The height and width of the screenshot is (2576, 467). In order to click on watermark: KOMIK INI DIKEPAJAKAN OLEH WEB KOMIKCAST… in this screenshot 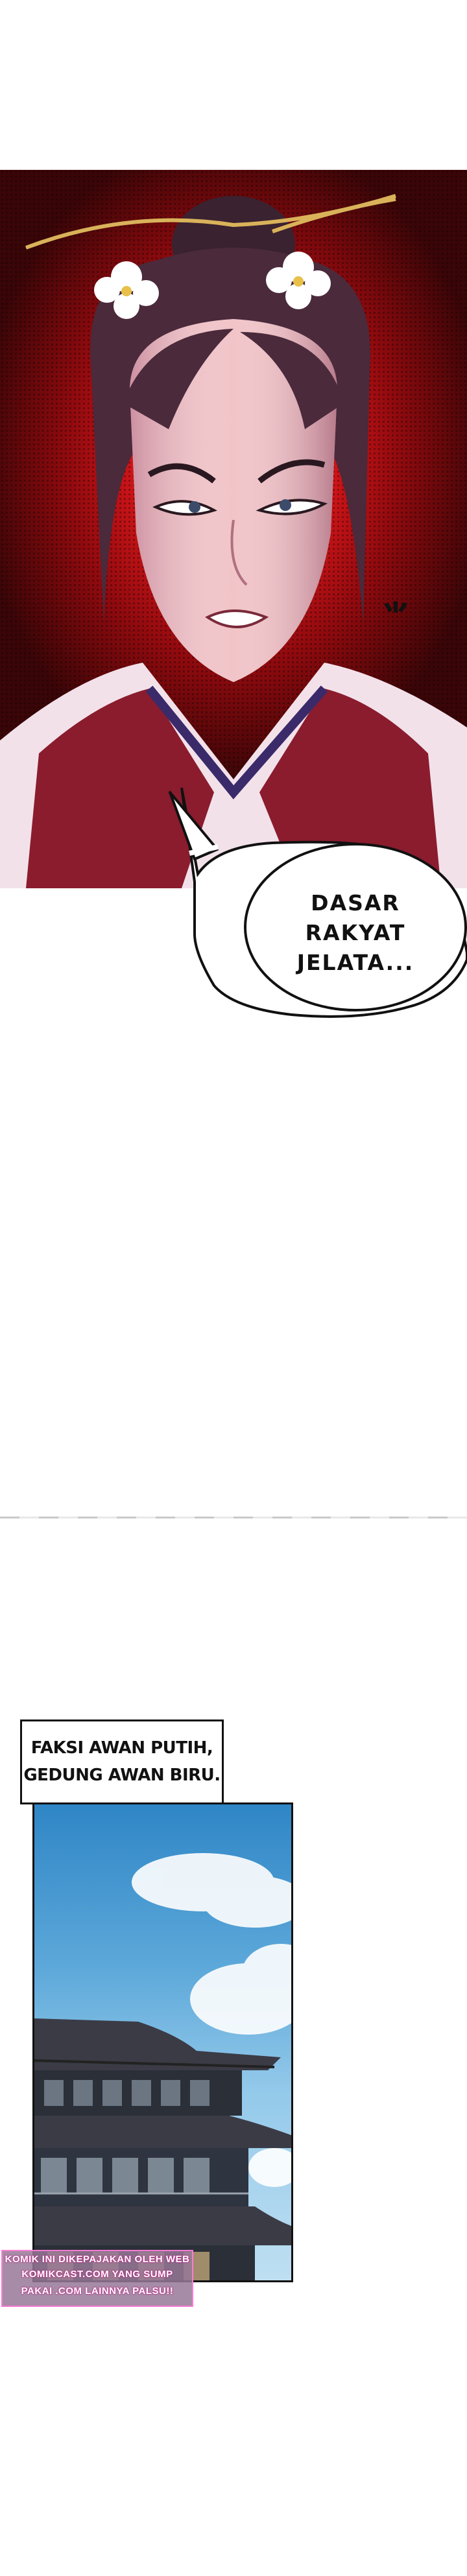, I will do `click(97, 2278)`.